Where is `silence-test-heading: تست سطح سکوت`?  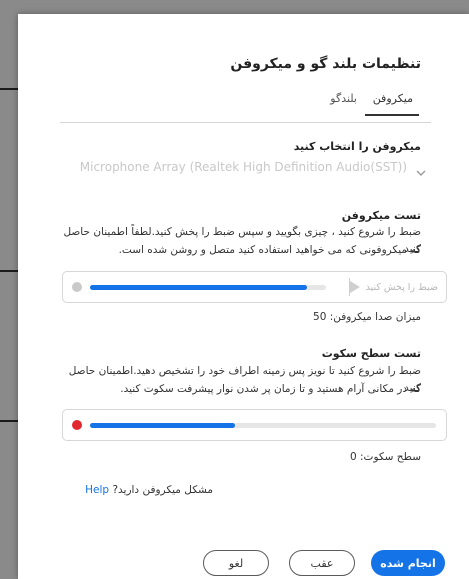 silence-test-heading: تست سطح سکوت is located at coordinates (371, 353).